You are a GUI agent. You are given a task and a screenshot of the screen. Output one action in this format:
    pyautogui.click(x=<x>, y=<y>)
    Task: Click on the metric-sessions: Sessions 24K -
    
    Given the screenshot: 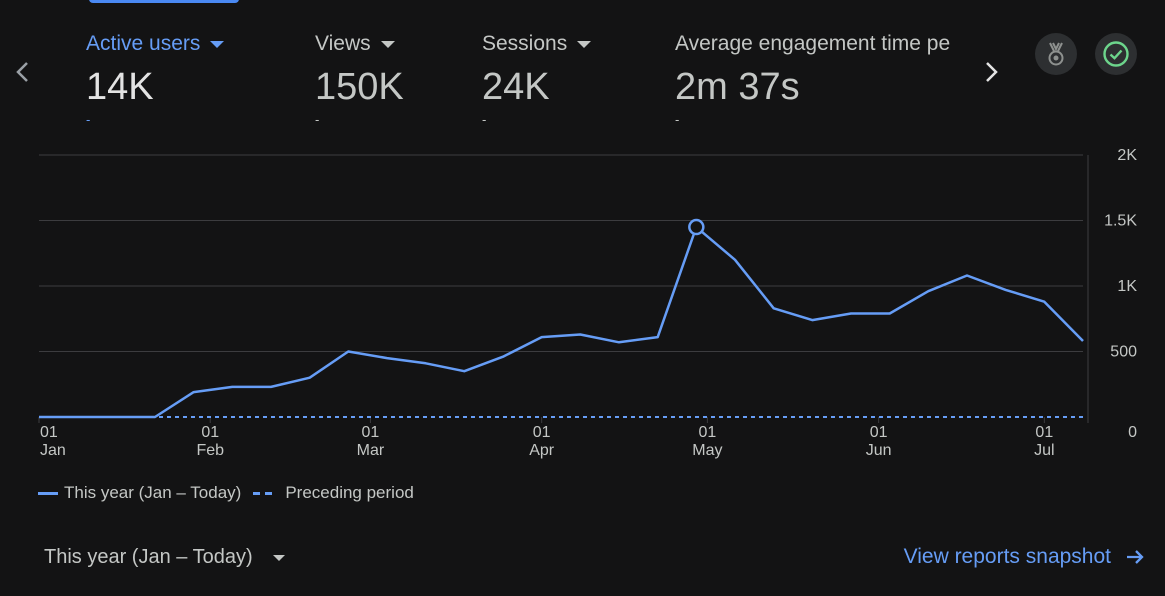 What is the action you would take?
    pyautogui.click(x=537, y=79)
    